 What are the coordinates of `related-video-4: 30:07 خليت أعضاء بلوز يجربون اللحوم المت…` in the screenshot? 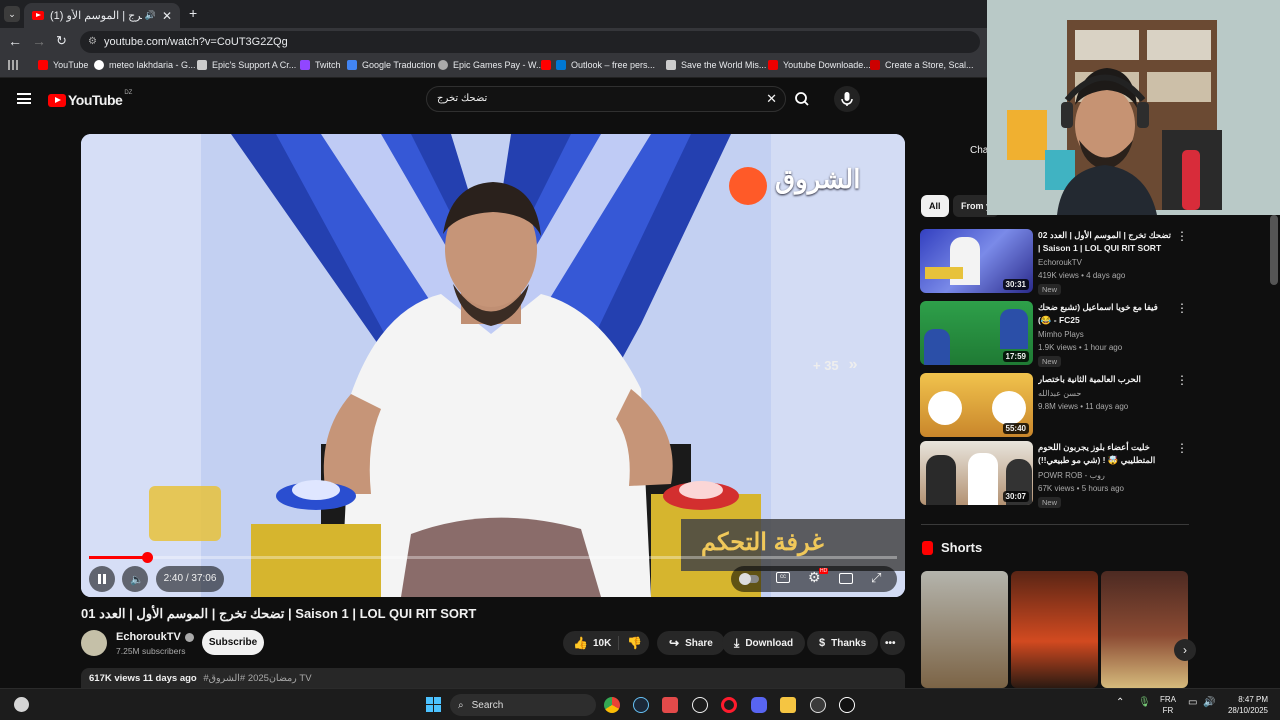 It's located at (1055, 474).